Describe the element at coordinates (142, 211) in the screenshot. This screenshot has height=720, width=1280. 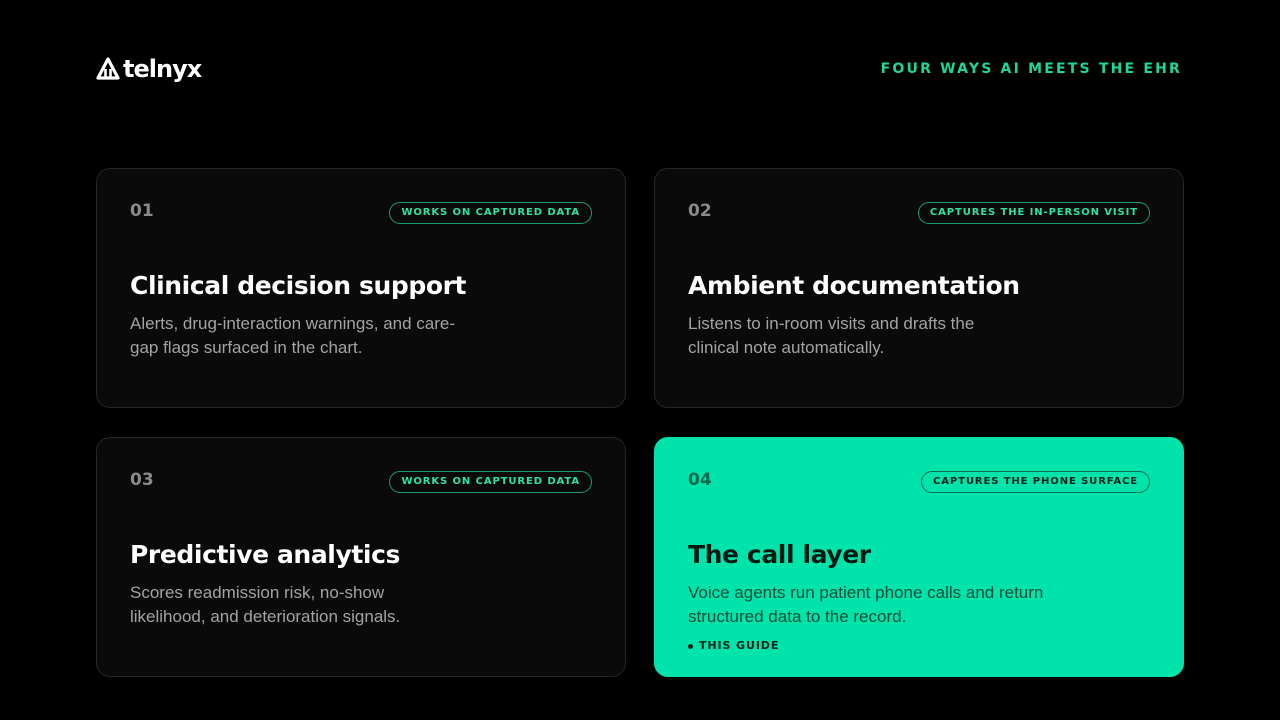
I see `card-number: 01` at that location.